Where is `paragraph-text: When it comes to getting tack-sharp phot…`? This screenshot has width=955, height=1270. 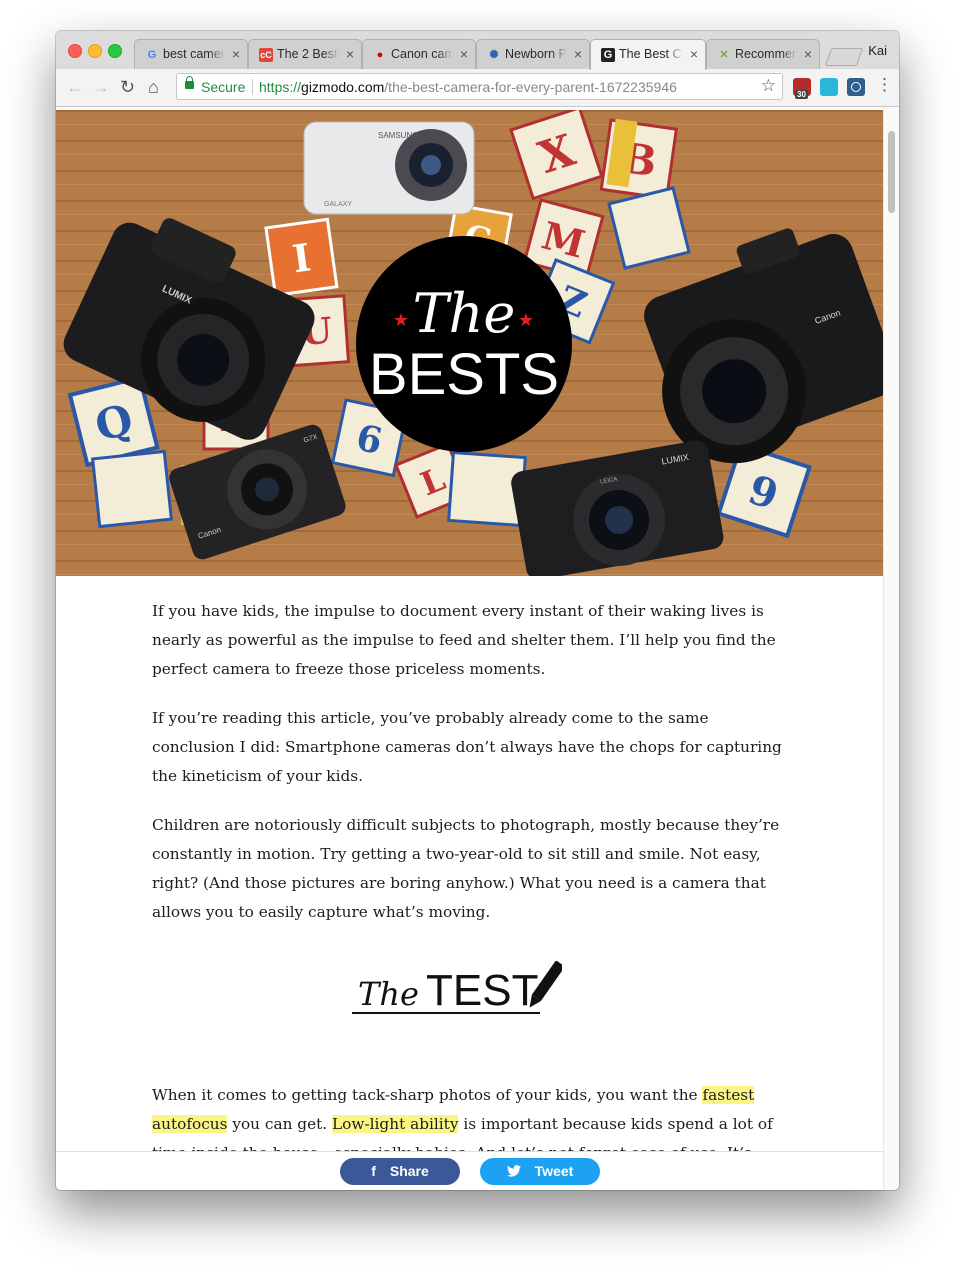
paragraph-text: When it comes to getting tack-sharp phot… is located at coordinates (427, 1095).